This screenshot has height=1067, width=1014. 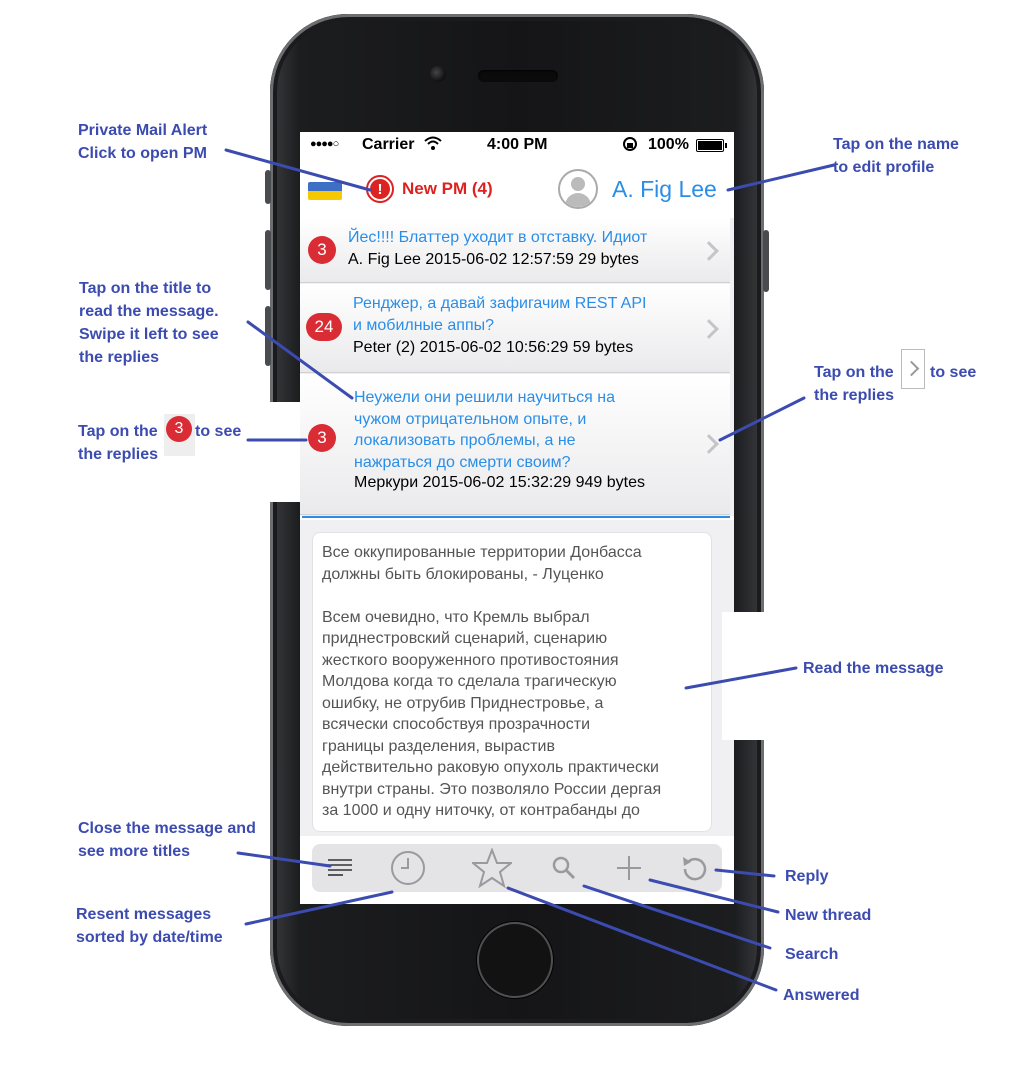 I want to click on app-header: ! New PM (4) A. Fig Lee, so click(x=517, y=188).